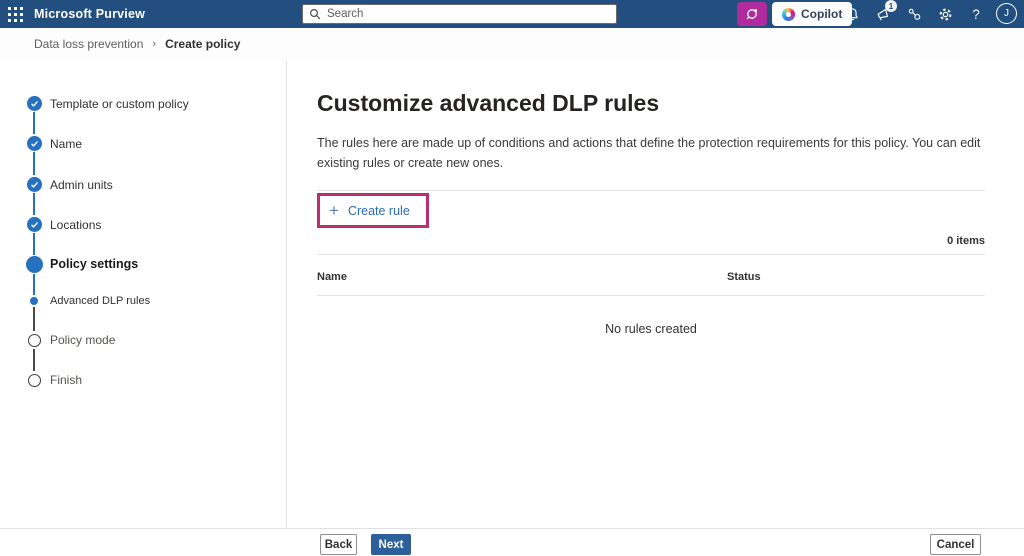 The height and width of the screenshot is (556, 1024). Describe the element at coordinates (83, 340) in the screenshot. I see `step-label: Policy mode` at that location.